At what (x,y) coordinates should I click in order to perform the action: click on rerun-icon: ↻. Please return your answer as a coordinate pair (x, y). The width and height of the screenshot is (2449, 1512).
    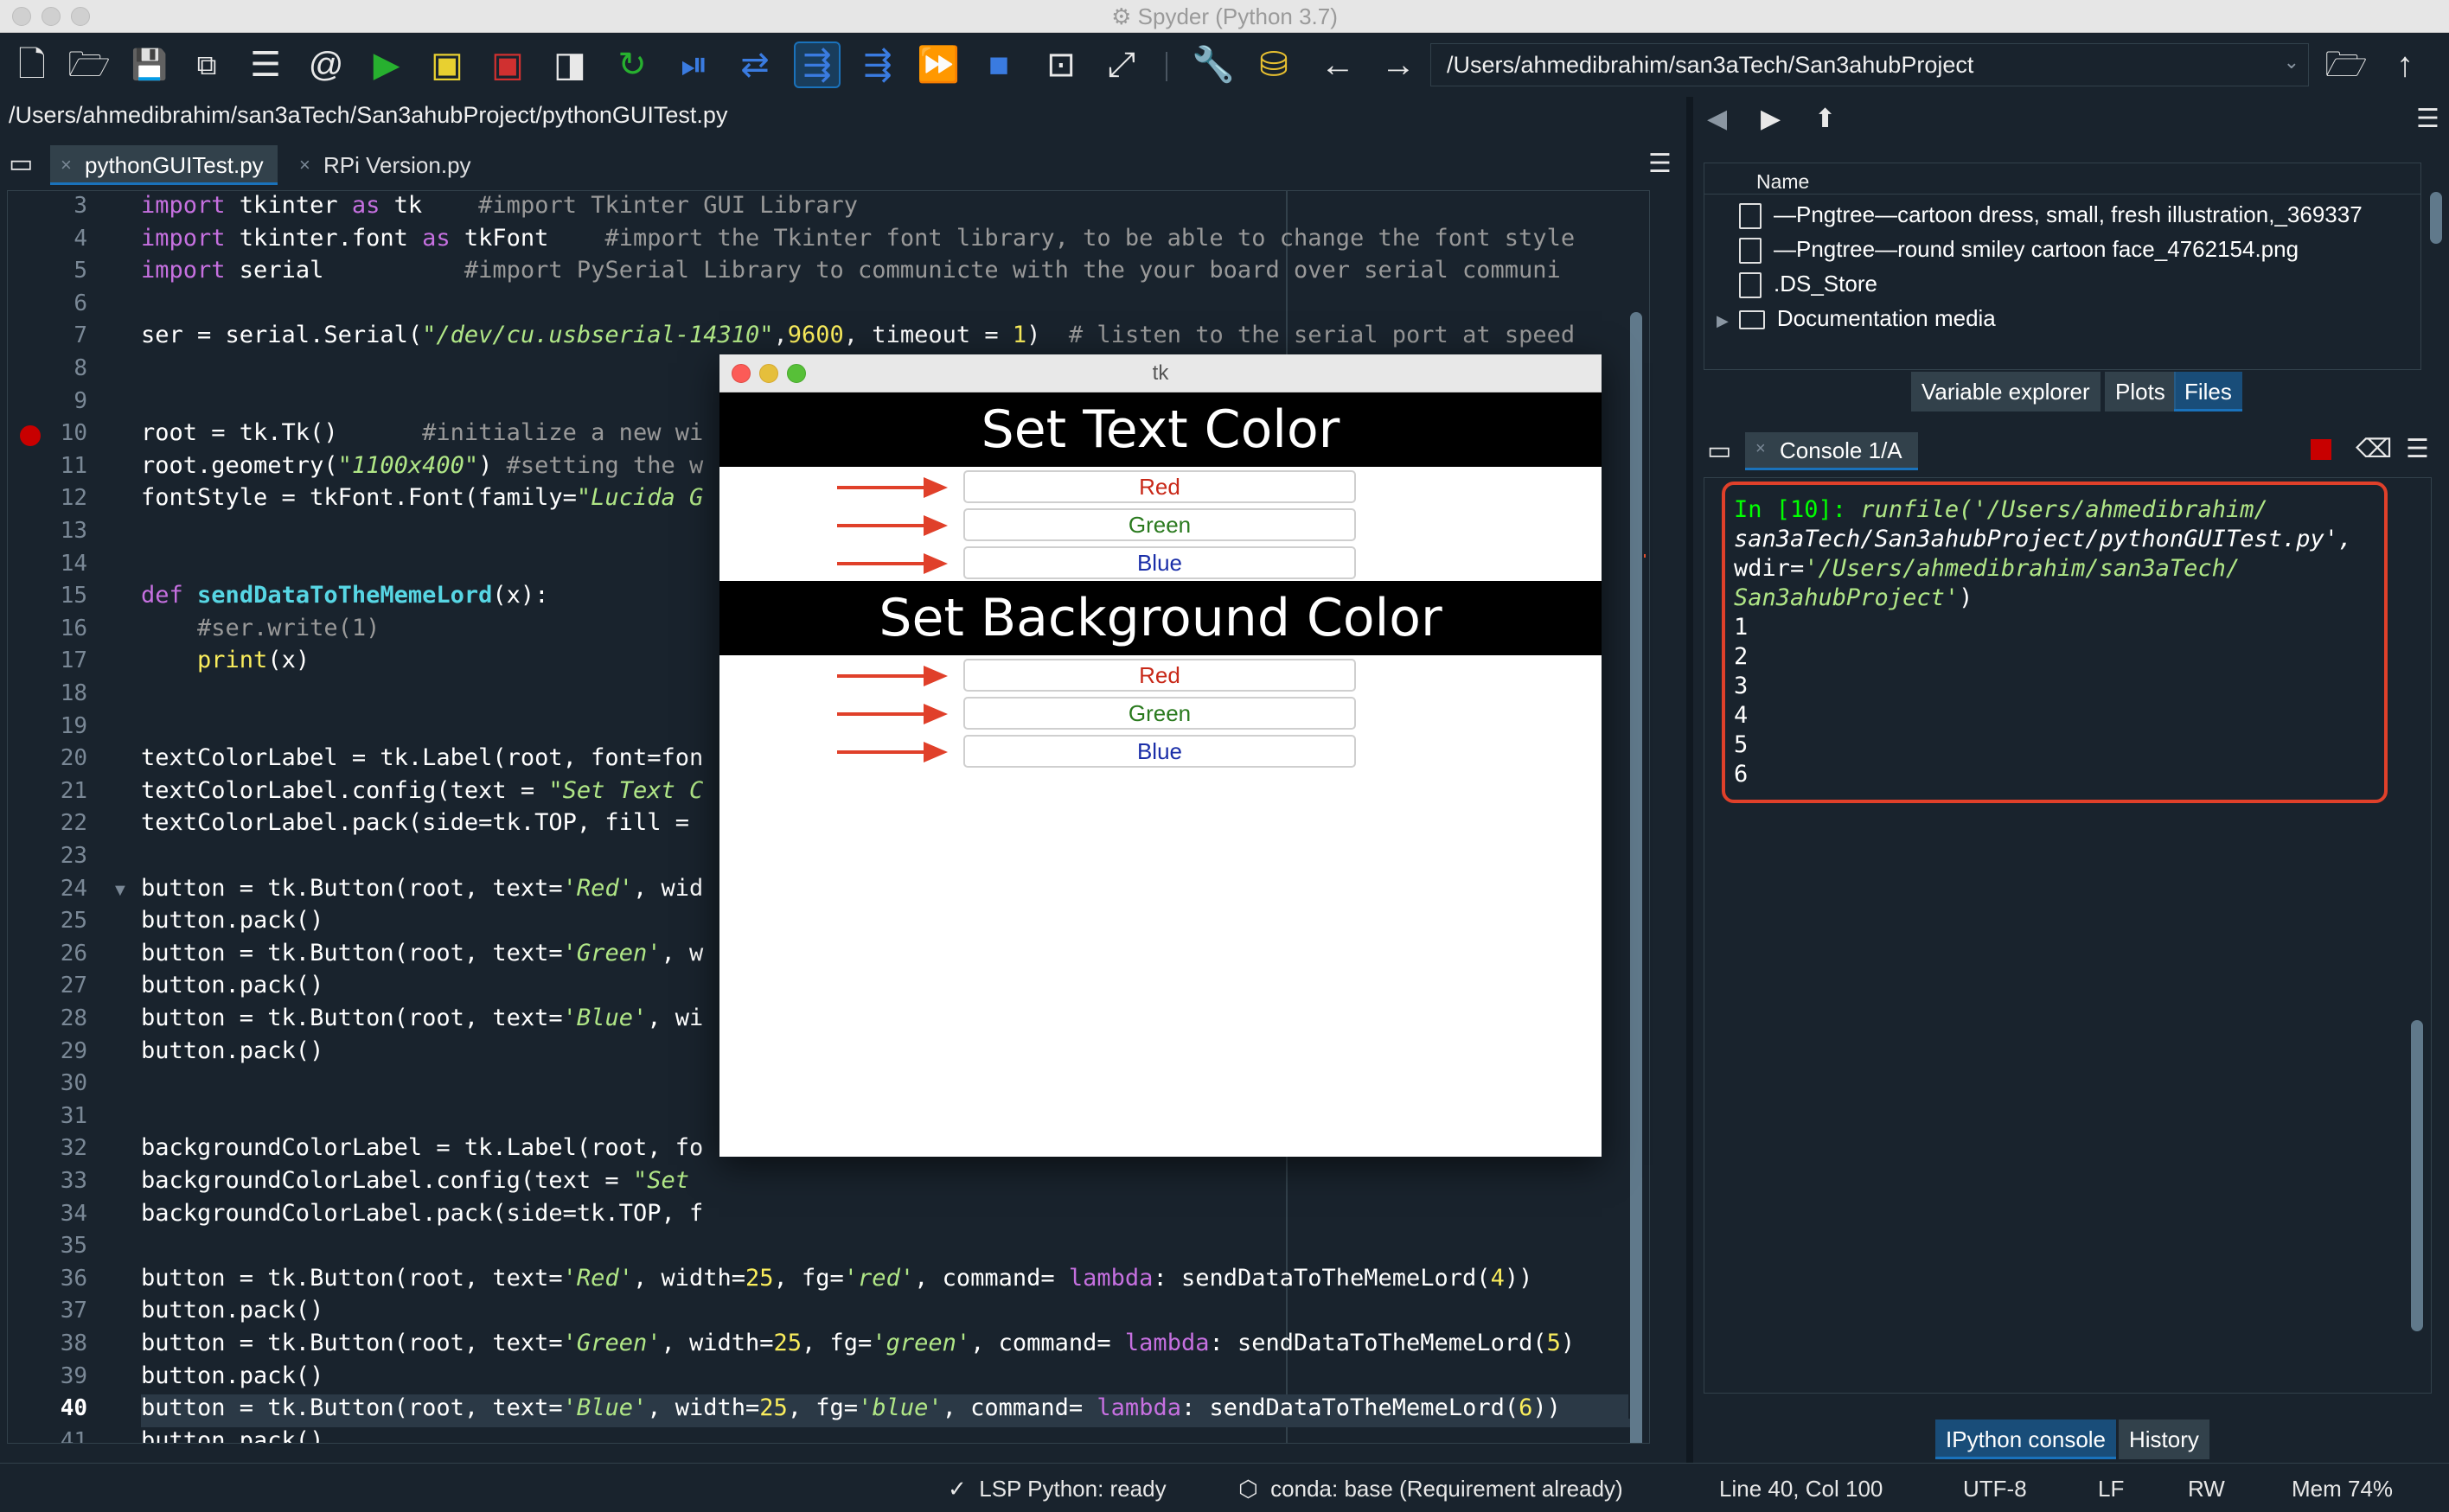
    Looking at the image, I should click on (632, 64).